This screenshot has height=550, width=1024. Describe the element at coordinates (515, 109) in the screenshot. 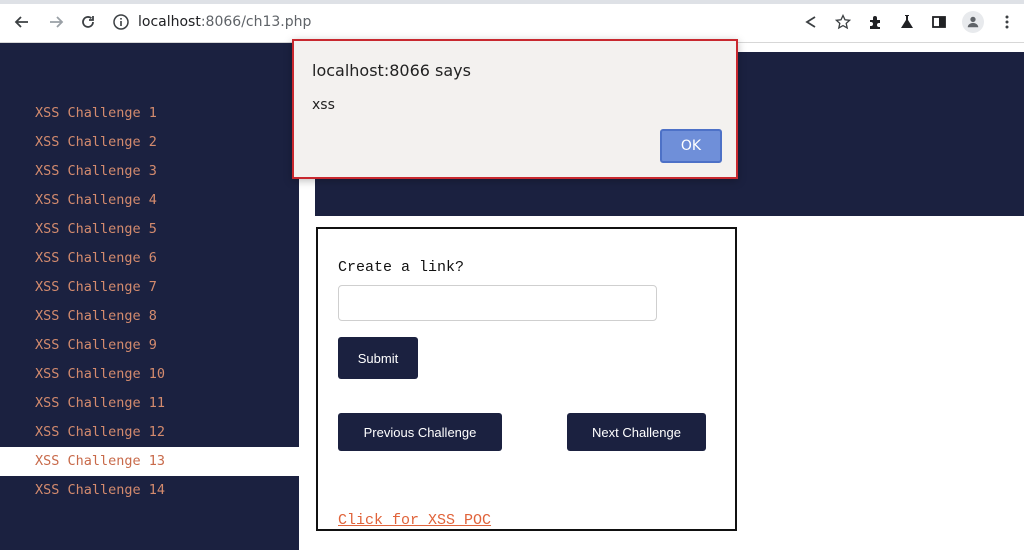

I see `alert-dialog: localhost:8066 says xss OK` at that location.